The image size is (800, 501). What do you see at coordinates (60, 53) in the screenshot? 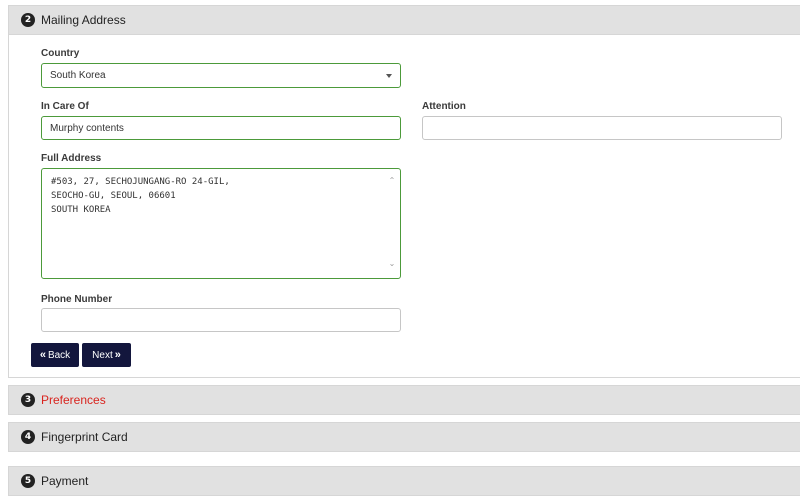
I see `country-label: Country` at bounding box center [60, 53].